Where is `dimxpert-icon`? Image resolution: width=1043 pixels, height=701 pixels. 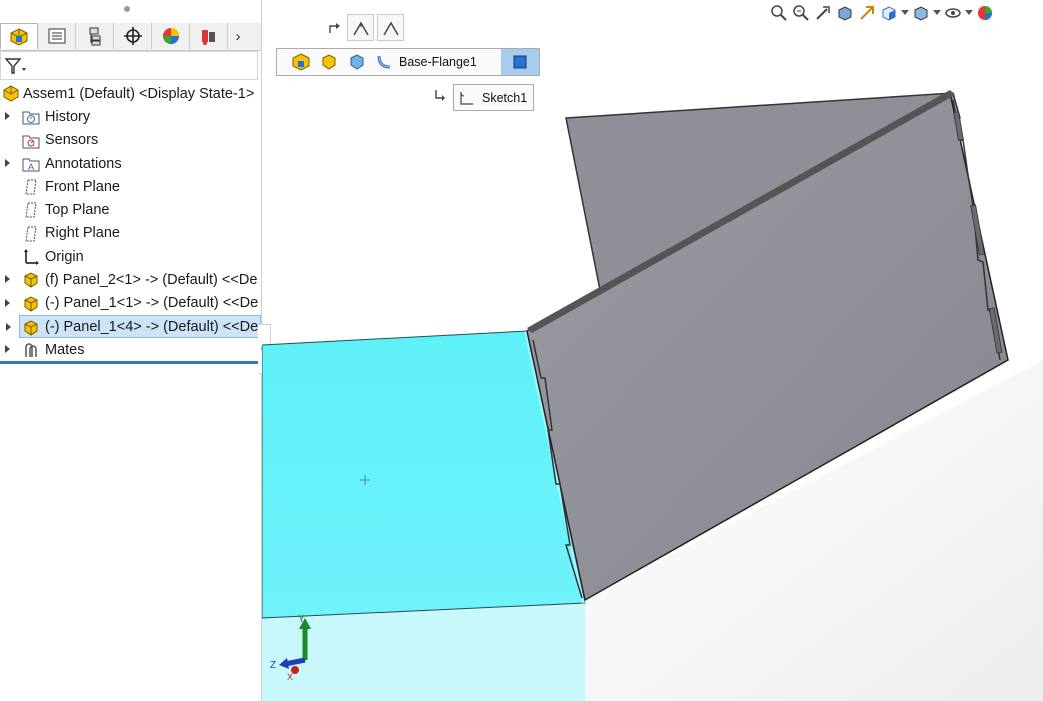
dimxpert-icon is located at coordinates (132, 36).